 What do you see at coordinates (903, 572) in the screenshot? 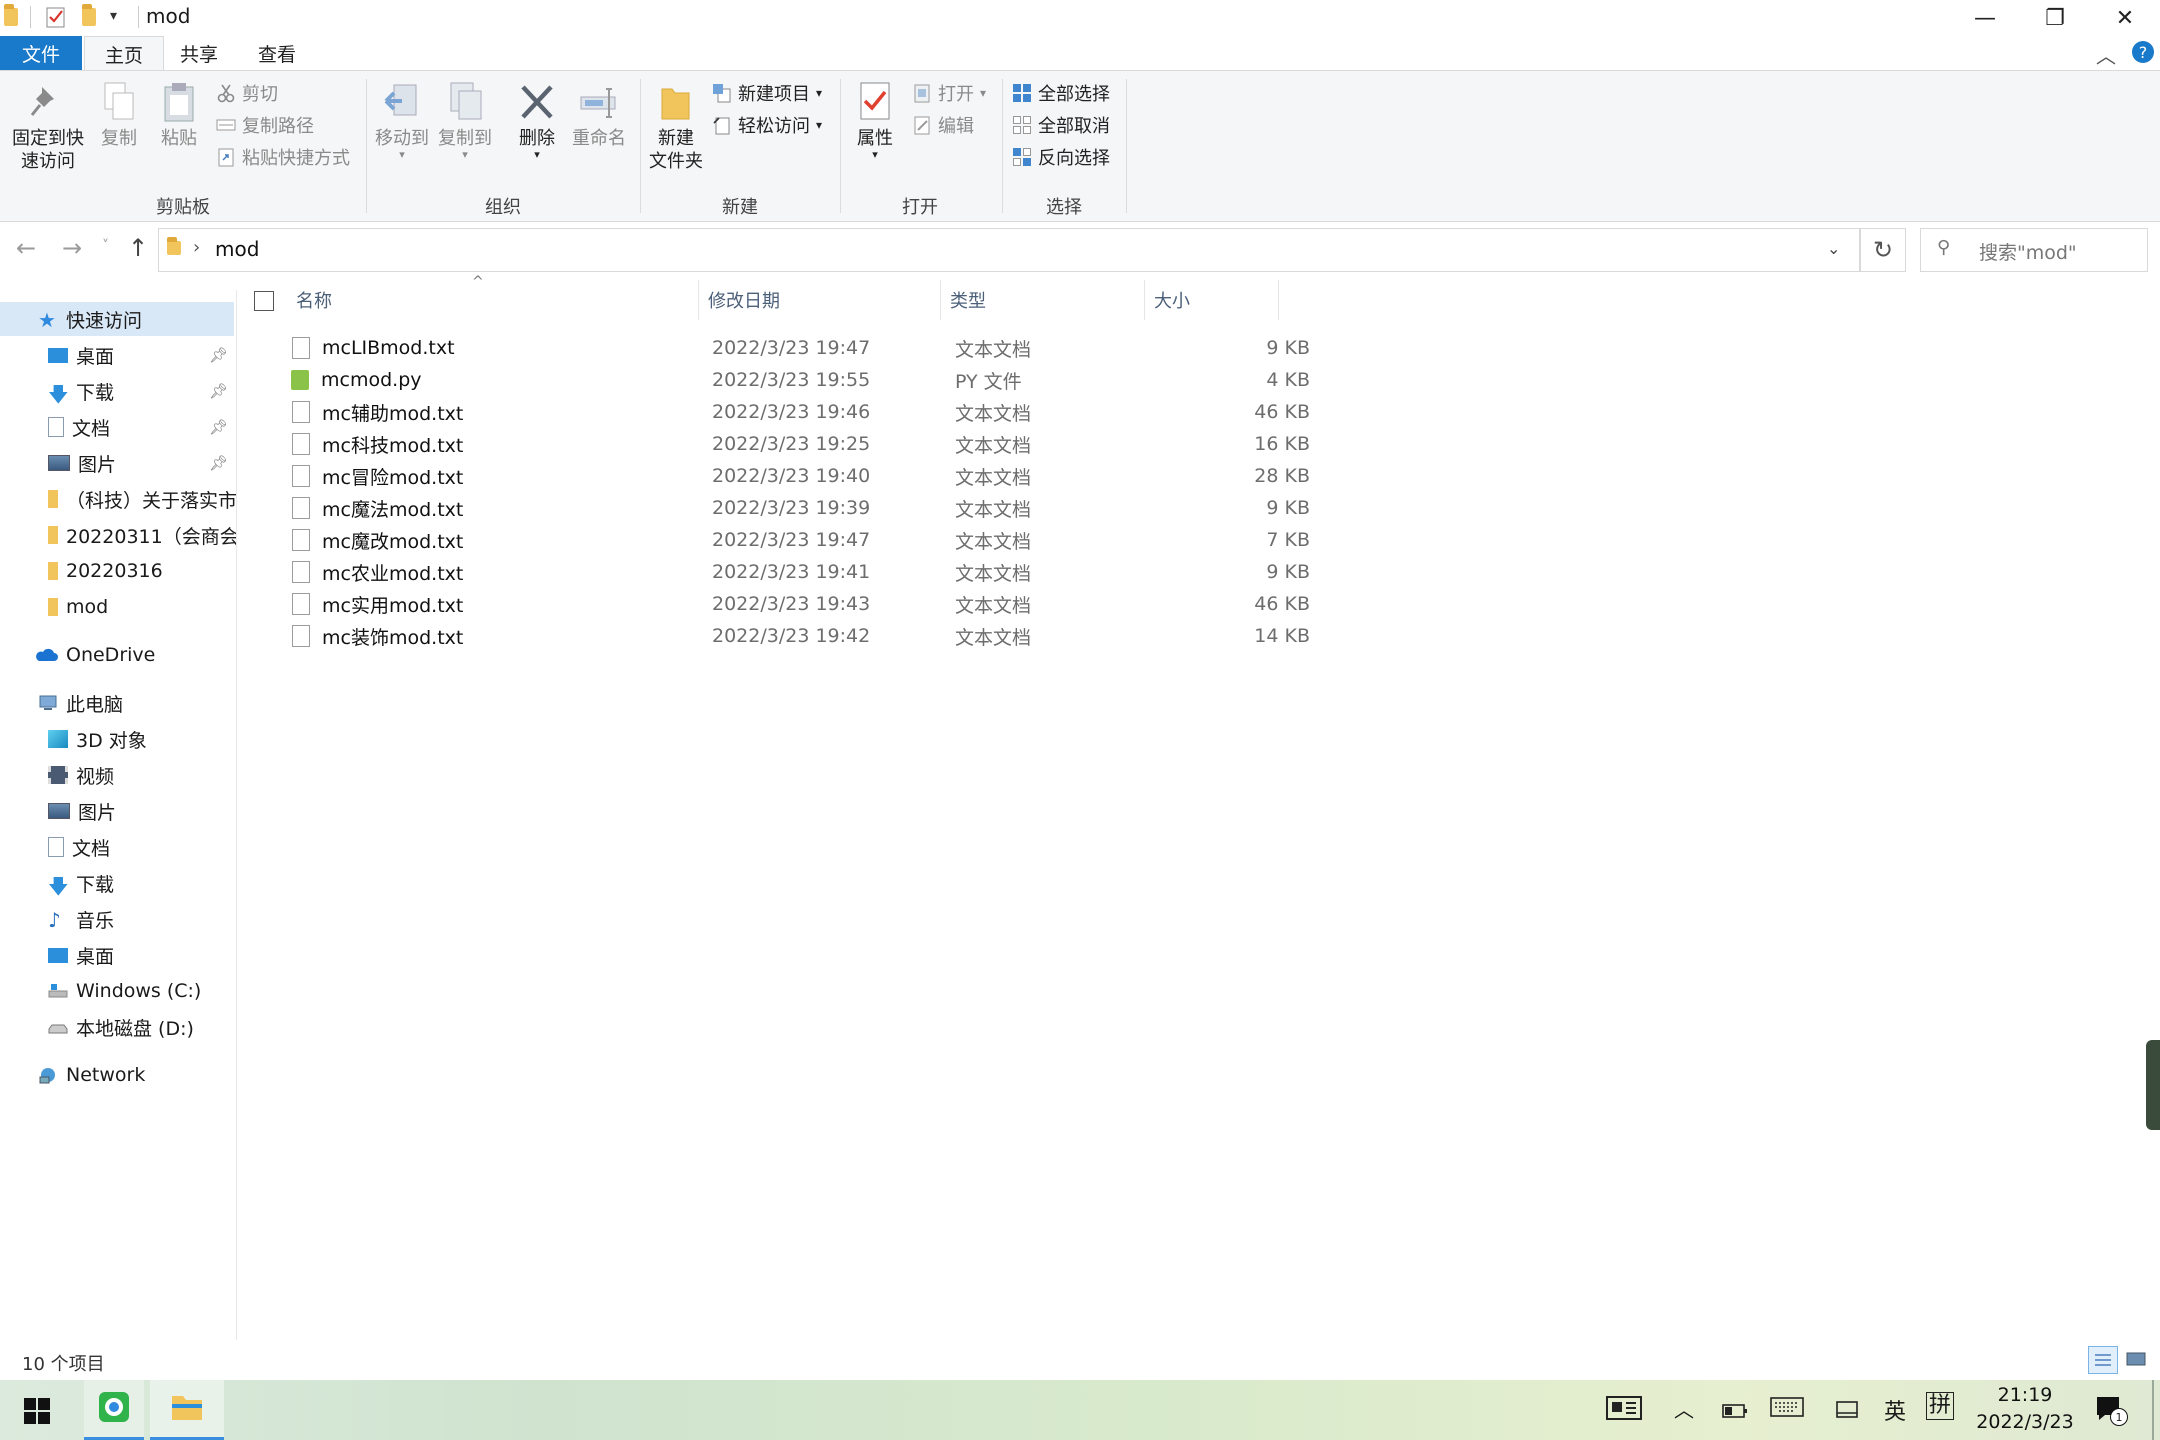
I see `file-row: mc农业mod.txt 2022/3/23 19:41 文本文档 9 KB` at bounding box center [903, 572].